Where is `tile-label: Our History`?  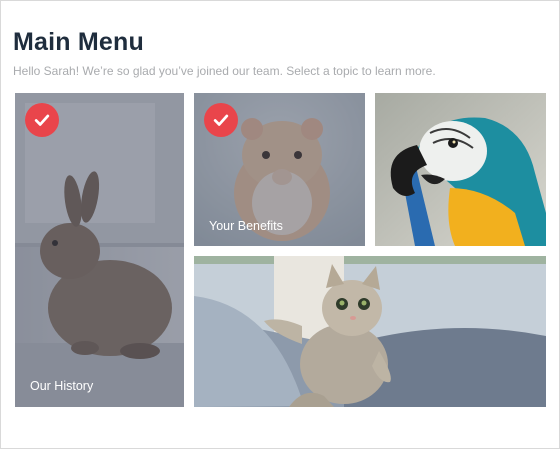 tile-label: Our History is located at coordinates (62, 386).